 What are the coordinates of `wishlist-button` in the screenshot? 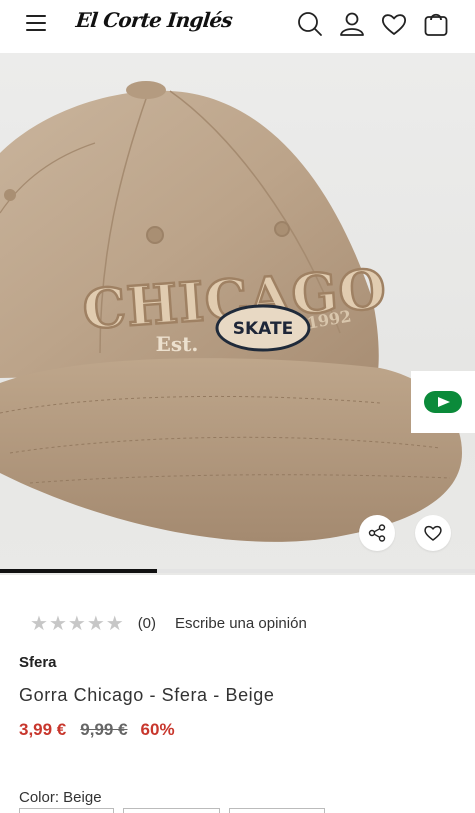 It's located at (433, 533).